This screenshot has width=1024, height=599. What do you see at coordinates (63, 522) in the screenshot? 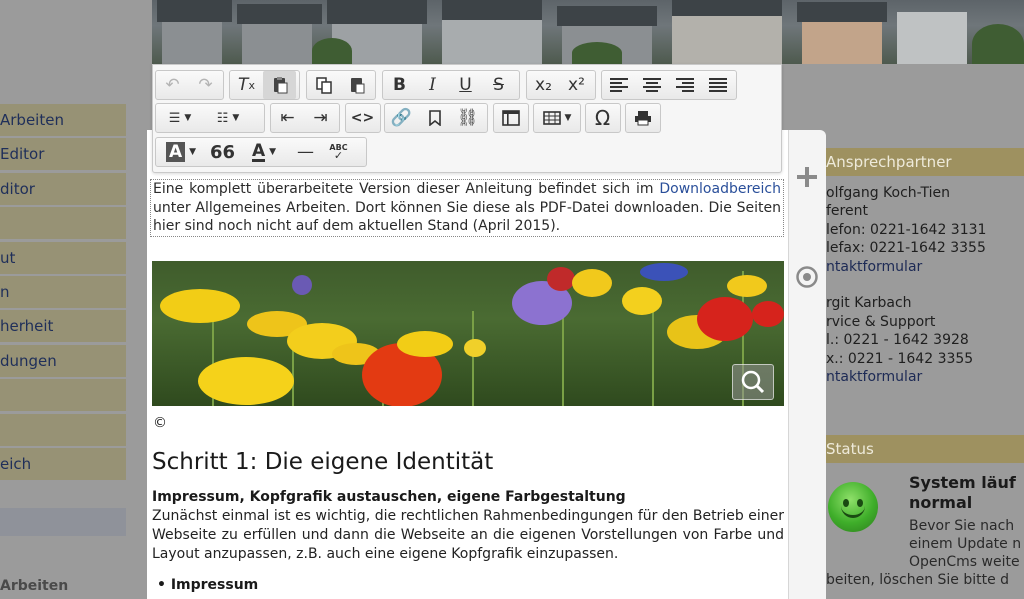
I see `nav-search-field` at bounding box center [63, 522].